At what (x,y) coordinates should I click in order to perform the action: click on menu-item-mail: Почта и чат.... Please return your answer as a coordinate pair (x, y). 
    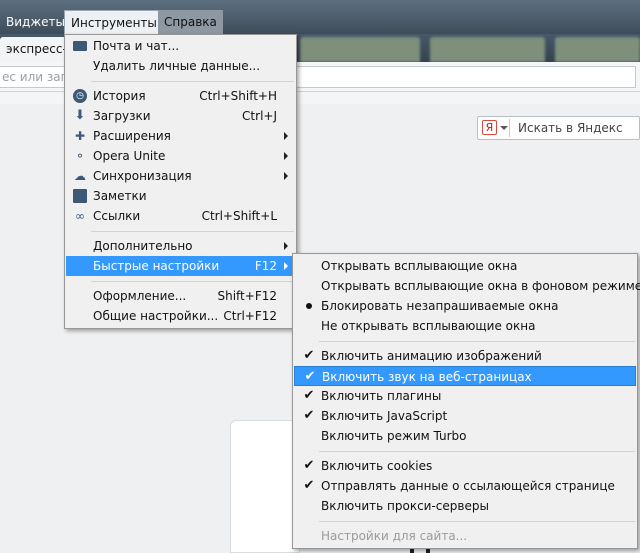
    Looking at the image, I should click on (180, 46).